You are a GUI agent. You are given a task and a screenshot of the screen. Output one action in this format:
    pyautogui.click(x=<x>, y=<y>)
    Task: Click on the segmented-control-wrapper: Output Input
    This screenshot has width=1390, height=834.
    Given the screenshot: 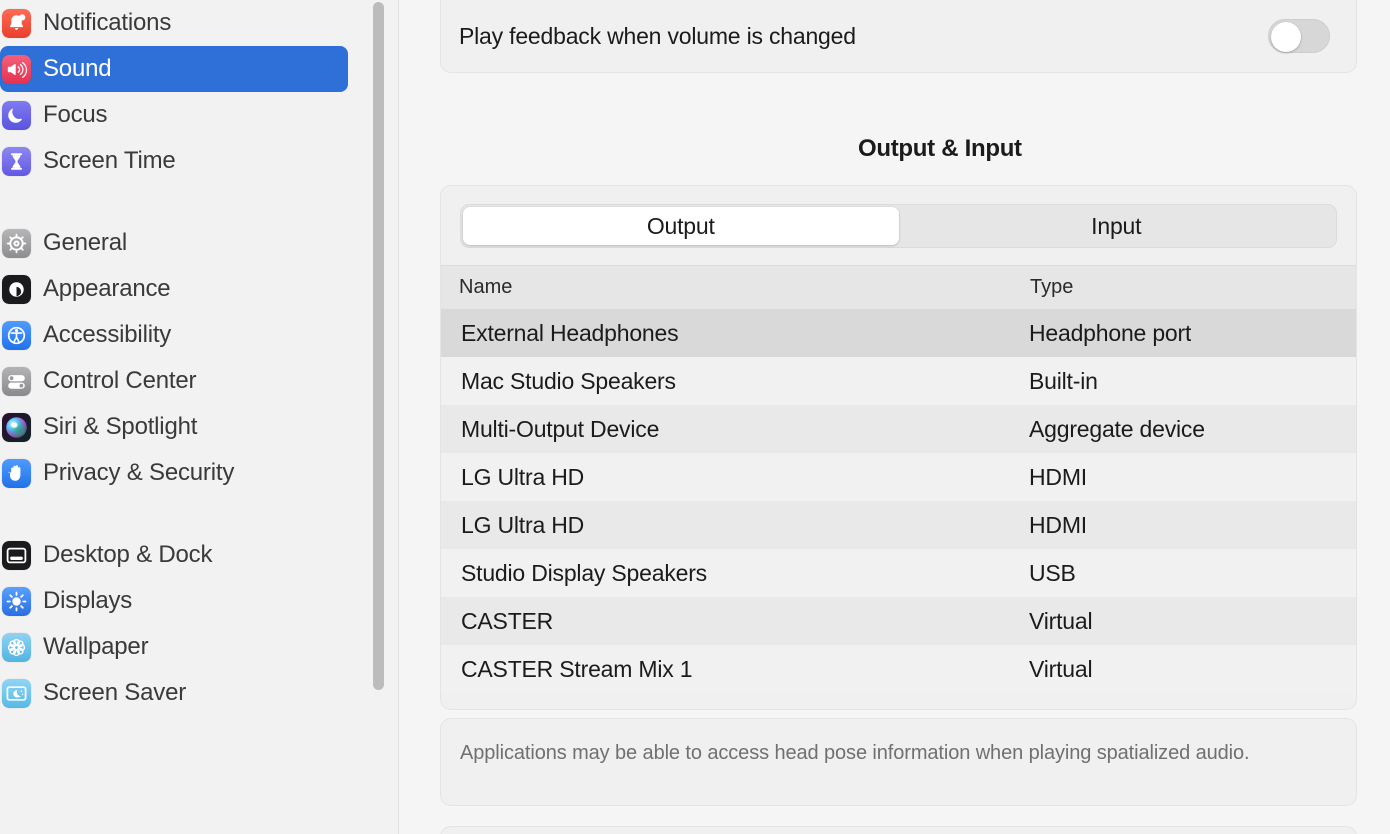 What is the action you would take?
    pyautogui.click(x=898, y=225)
    